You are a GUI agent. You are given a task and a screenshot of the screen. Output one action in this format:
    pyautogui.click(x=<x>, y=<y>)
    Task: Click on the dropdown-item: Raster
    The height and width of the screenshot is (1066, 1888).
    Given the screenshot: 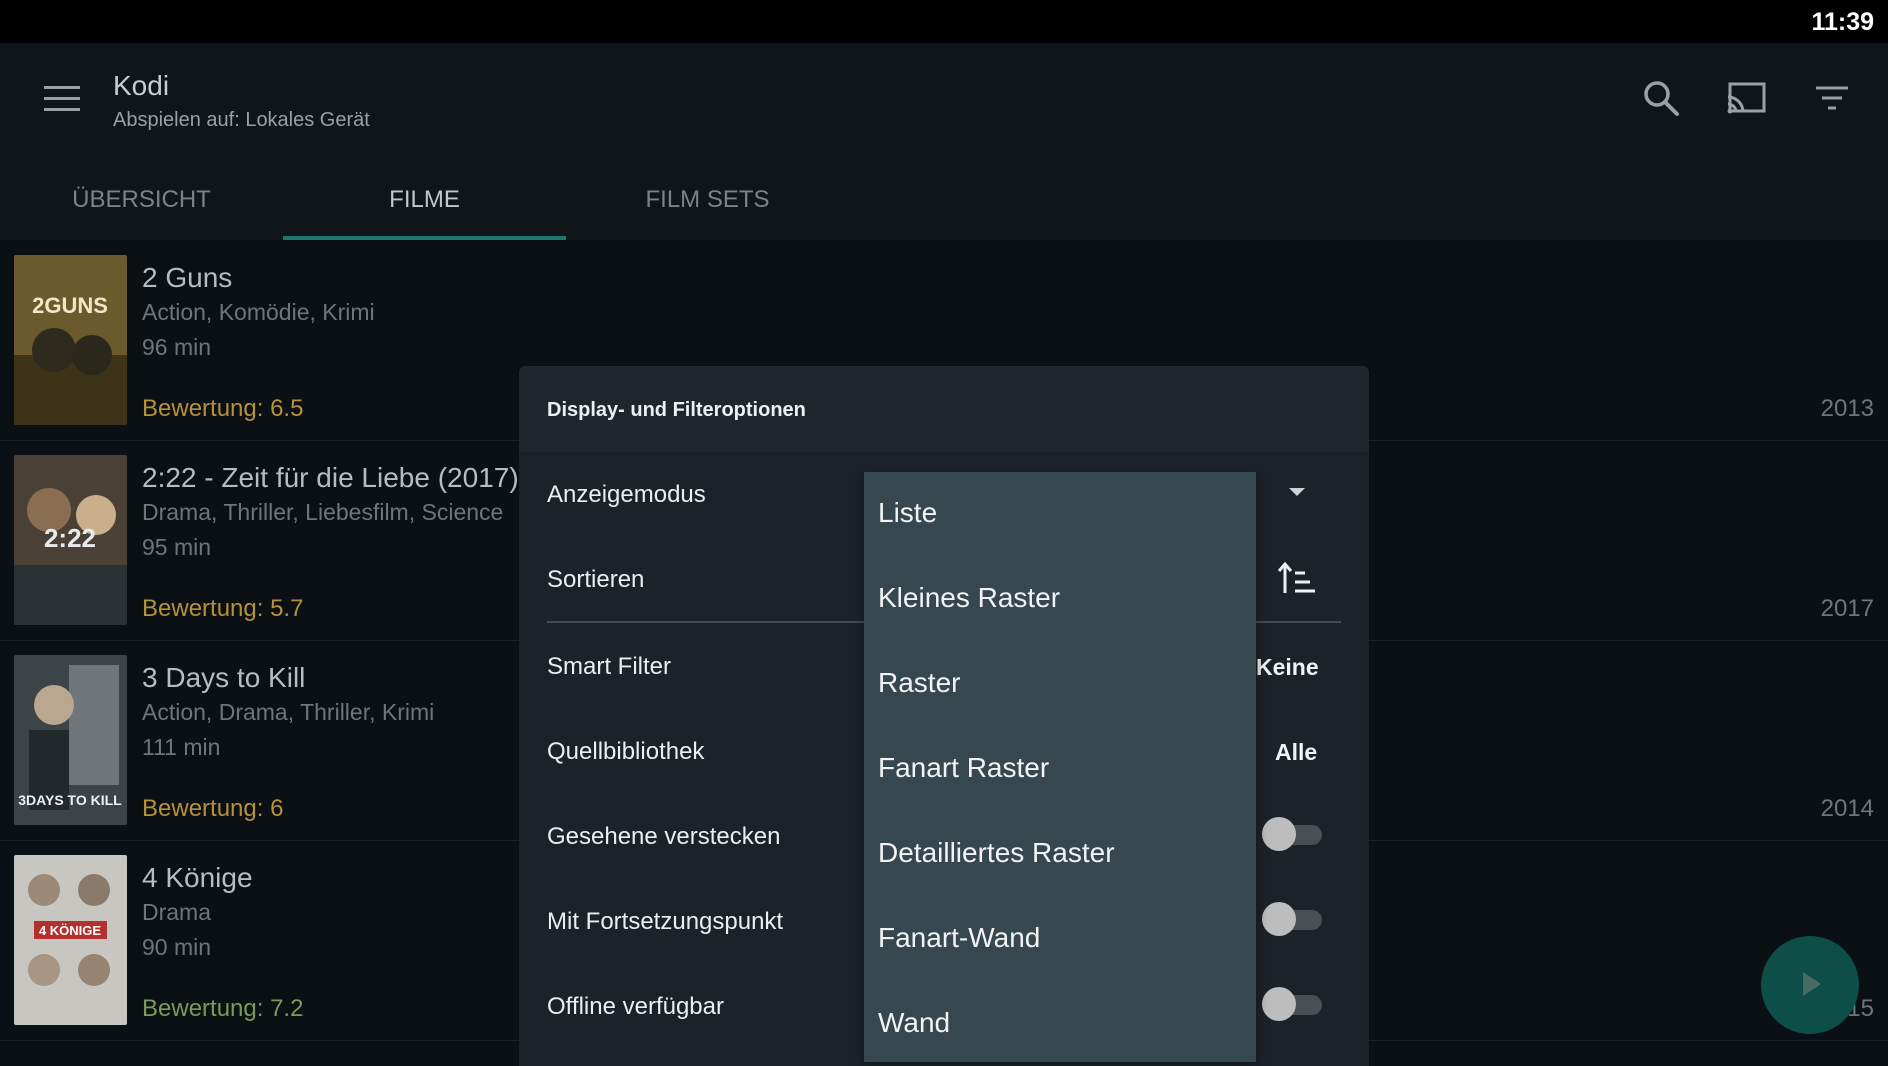 What is the action you would take?
    pyautogui.click(x=919, y=683)
    